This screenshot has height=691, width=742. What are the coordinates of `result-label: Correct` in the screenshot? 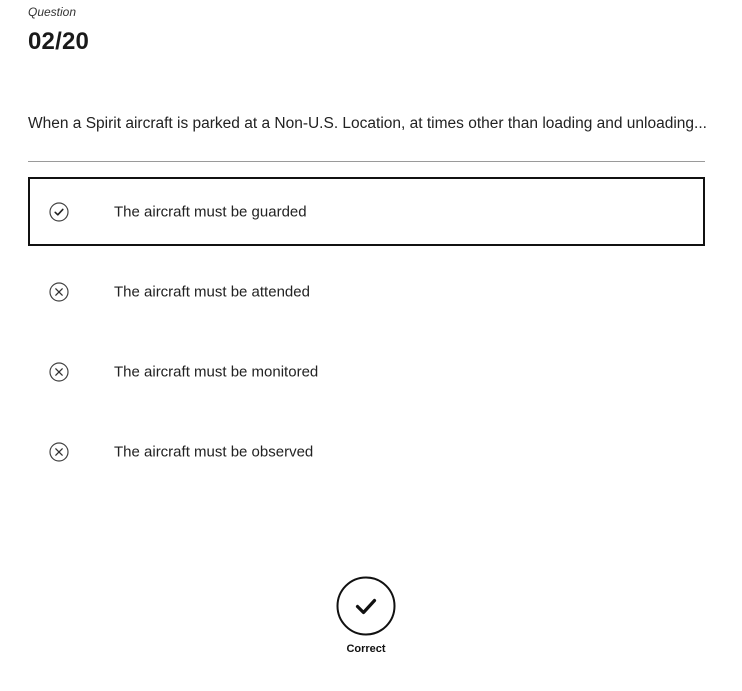 It's located at (366, 649).